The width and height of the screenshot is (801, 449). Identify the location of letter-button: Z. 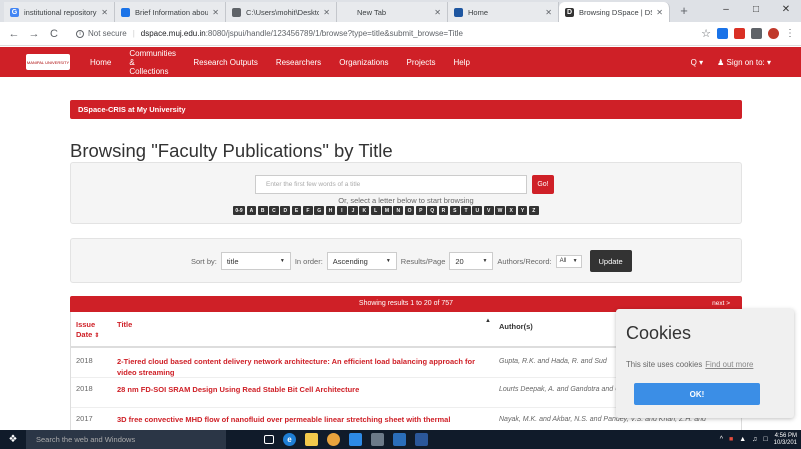
(533, 210).